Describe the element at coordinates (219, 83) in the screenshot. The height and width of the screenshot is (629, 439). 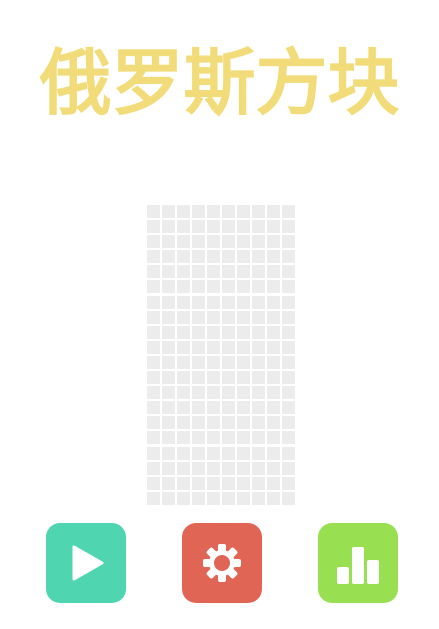
I see `game-title: 俄罗斯方块` at that location.